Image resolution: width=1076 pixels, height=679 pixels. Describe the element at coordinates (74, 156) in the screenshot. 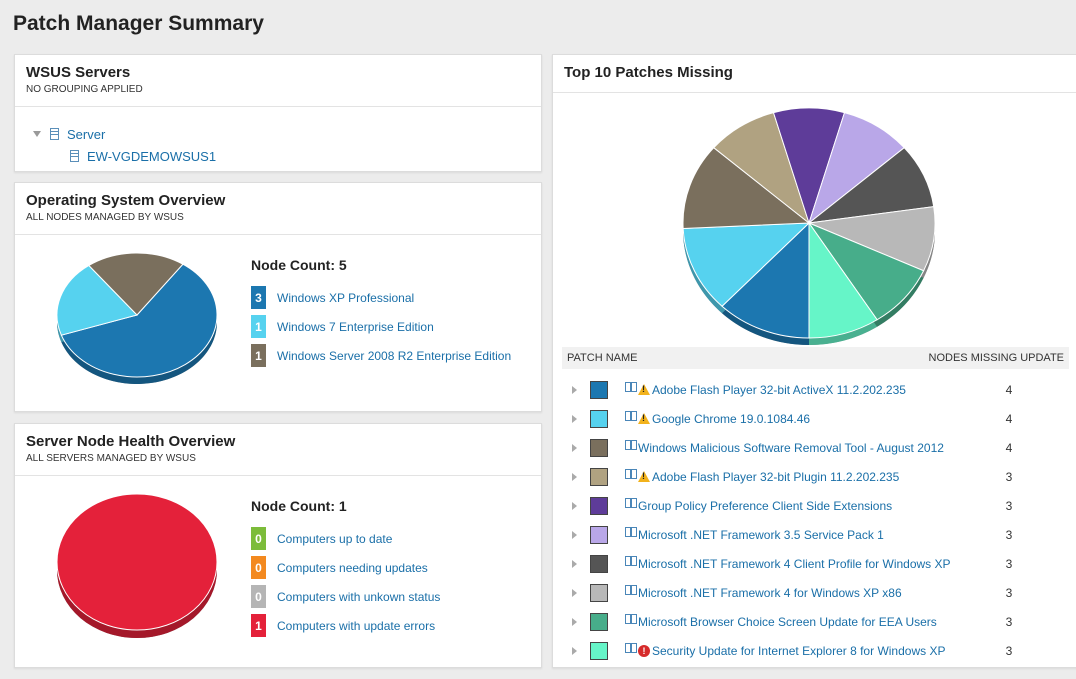

I see `server-icon` at that location.